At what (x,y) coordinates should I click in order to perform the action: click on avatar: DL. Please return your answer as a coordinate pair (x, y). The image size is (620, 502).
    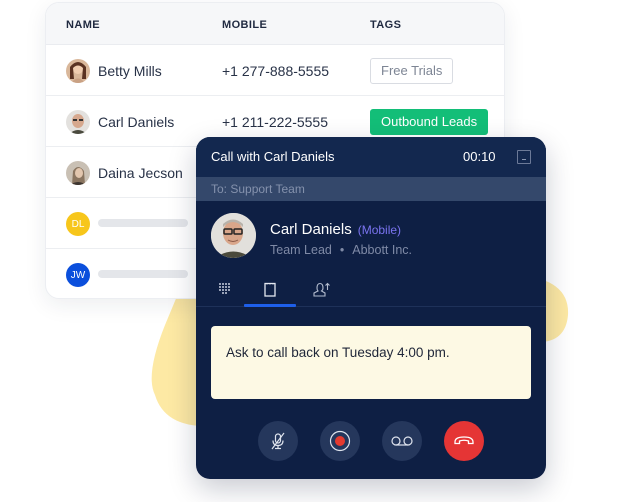
    Looking at the image, I should click on (78, 224).